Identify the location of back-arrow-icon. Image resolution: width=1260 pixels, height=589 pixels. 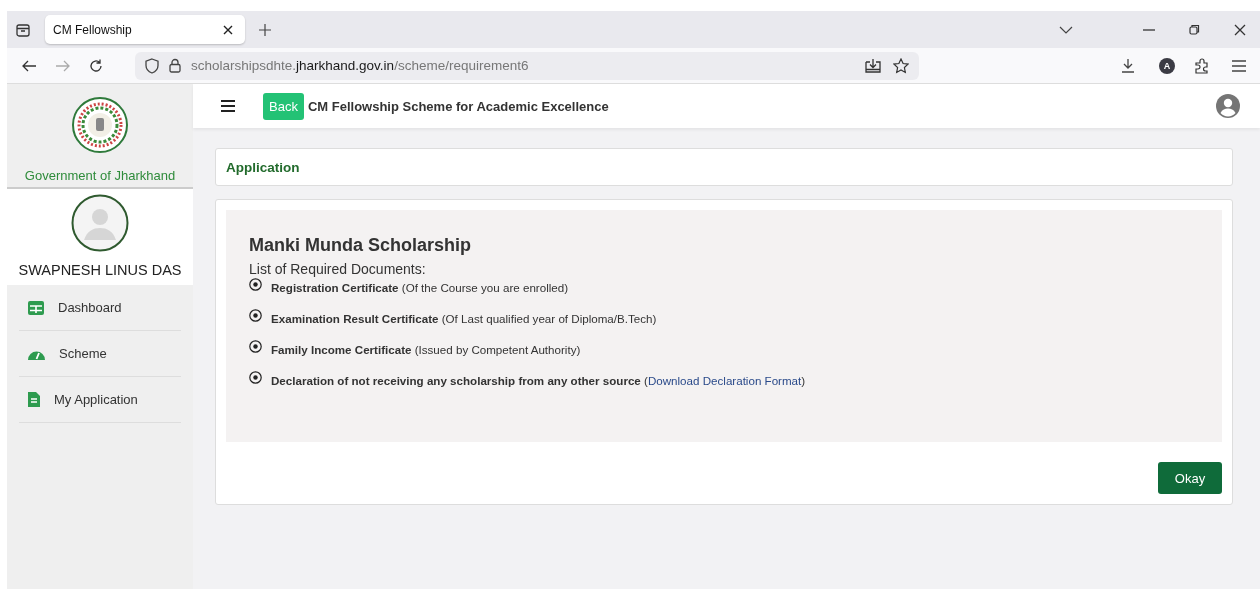
(29, 65).